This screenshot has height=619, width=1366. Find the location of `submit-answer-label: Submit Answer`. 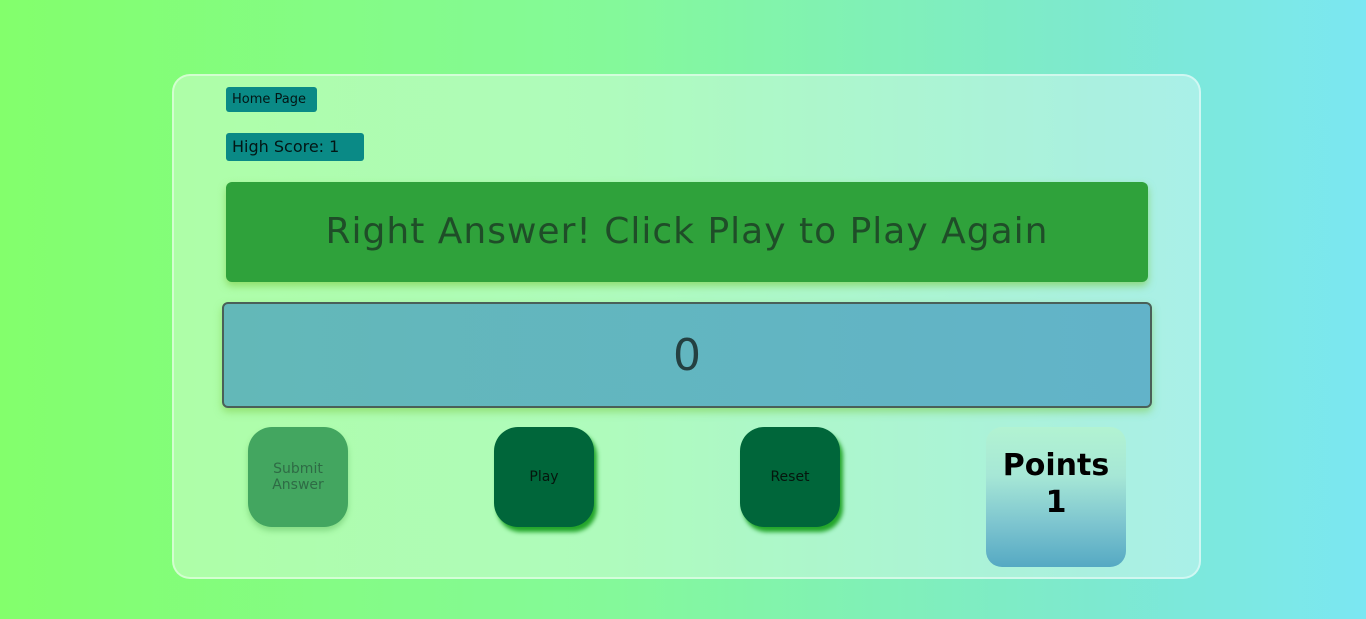

submit-answer-label: Submit Answer is located at coordinates (298, 477).